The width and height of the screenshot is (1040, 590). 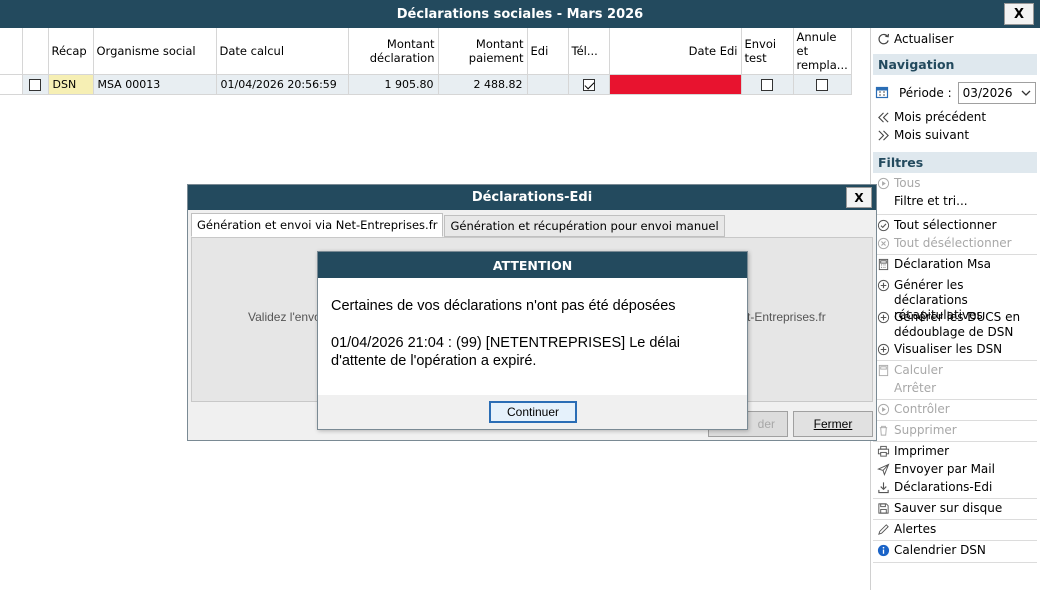 What do you see at coordinates (956, 508) in the screenshot?
I see `sauver-disque-button: Sauver sur disque` at bounding box center [956, 508].